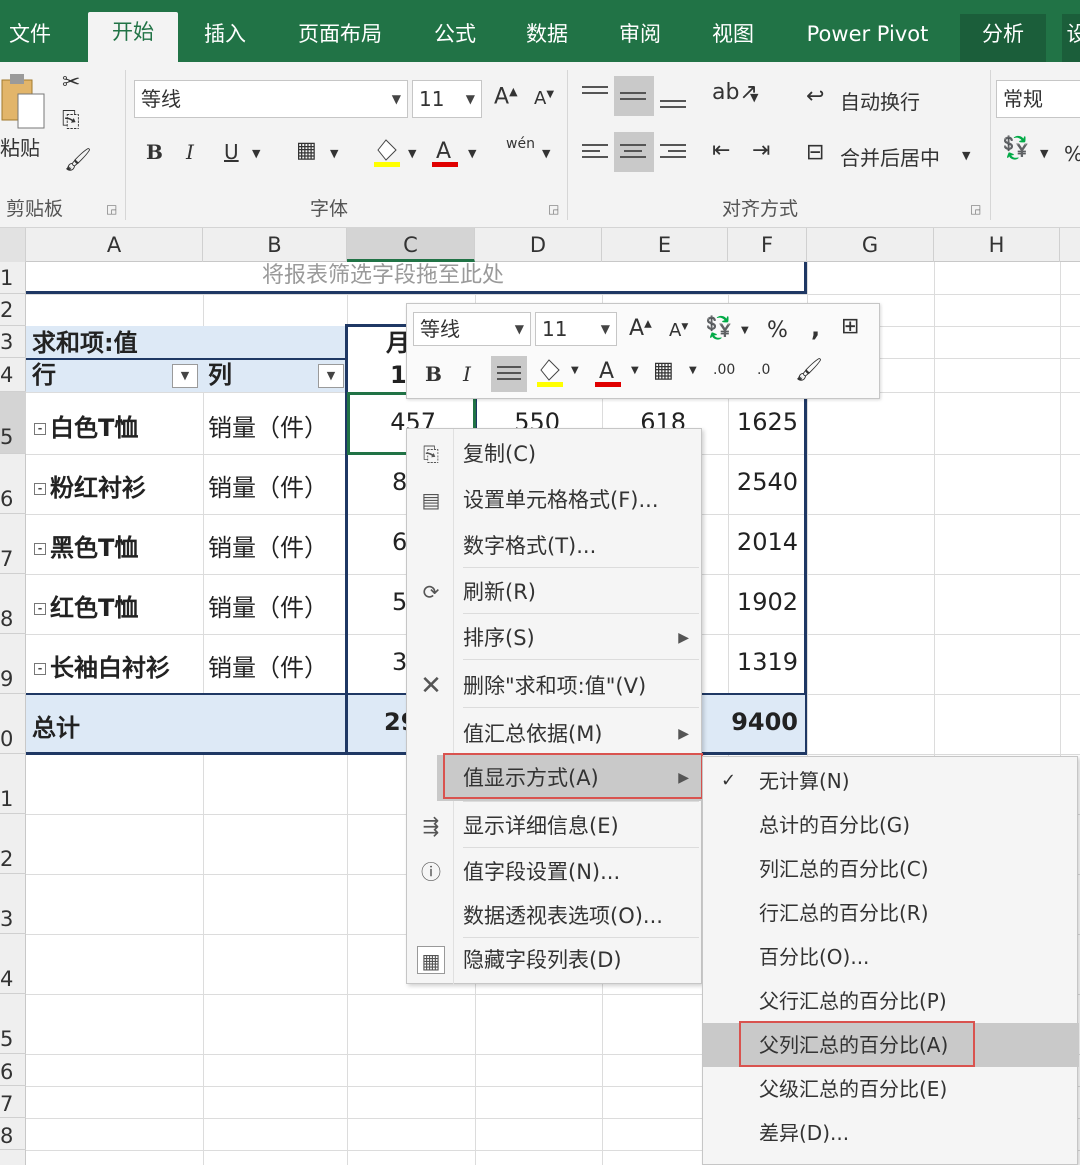  Describe the element at coordinates (575, 371) in the screenshot. I see `mini-fill-dropdown-icon: ▼` at that location.